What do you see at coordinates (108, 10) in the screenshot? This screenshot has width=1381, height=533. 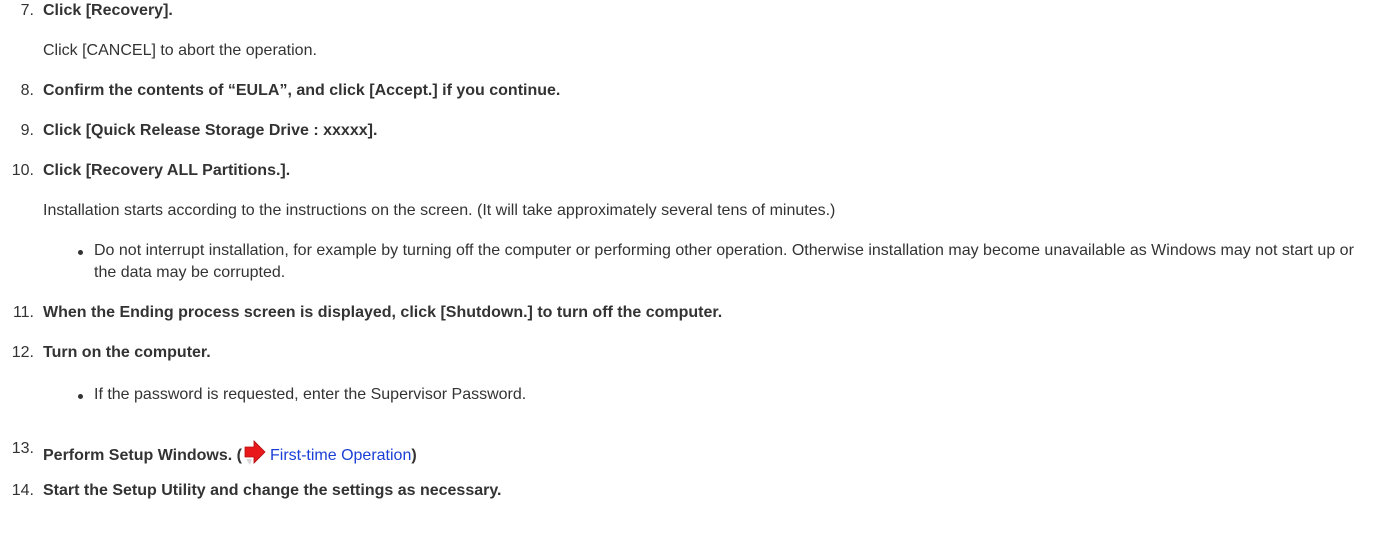 I see `step-title: Click [Recovery].` at bounding box center [108, 10].